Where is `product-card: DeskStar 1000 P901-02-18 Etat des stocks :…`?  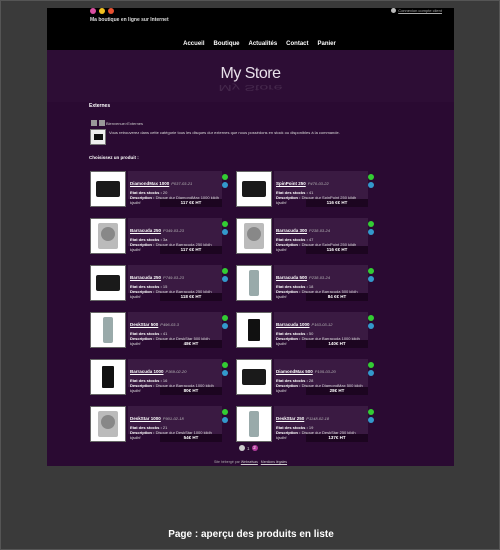
product-card: DeskStar 1000 P901-02-18 Etat des stocks :… is located at coordinates (159, 426).